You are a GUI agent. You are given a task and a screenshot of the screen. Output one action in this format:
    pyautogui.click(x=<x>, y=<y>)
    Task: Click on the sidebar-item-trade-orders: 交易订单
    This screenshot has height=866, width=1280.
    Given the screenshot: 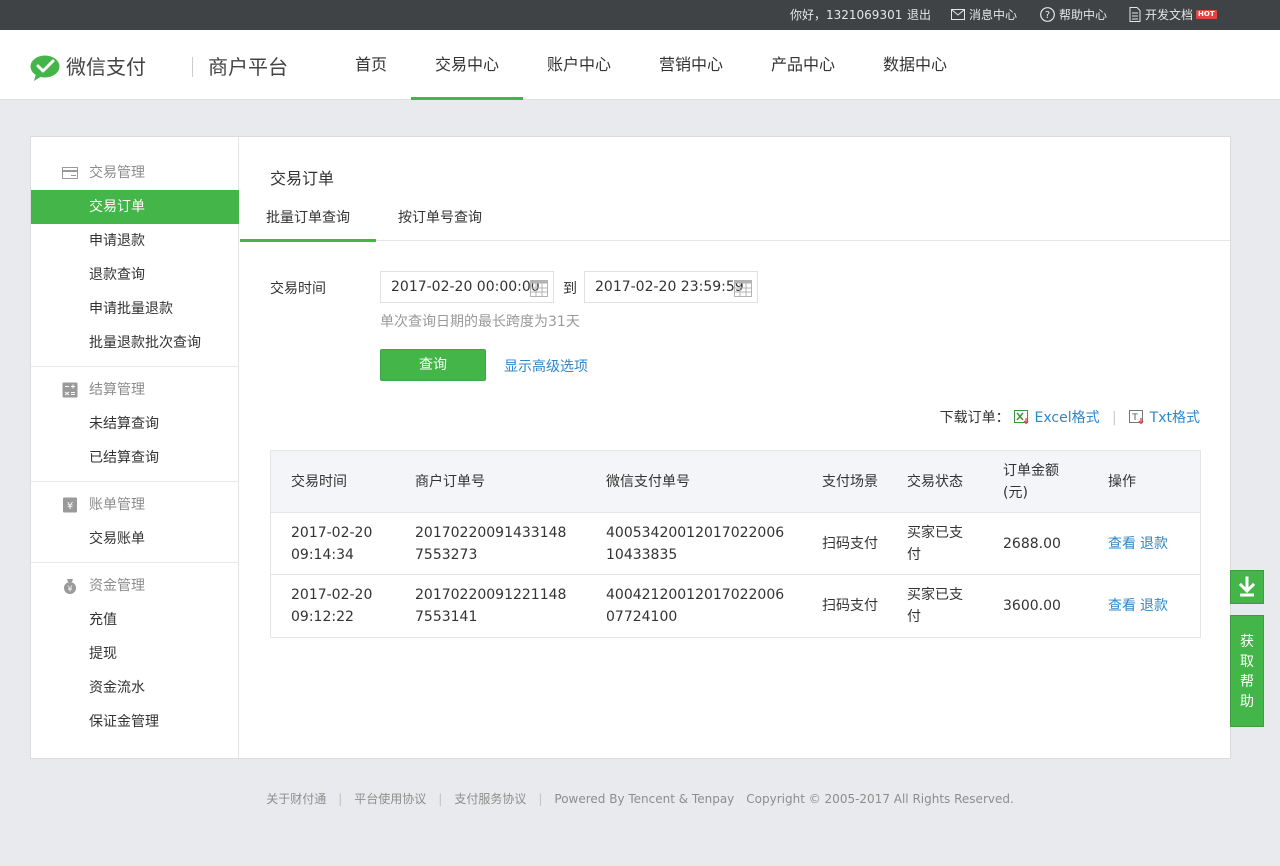 What is the action you would take?
    pyautogui.click(x=135, y=207)
    